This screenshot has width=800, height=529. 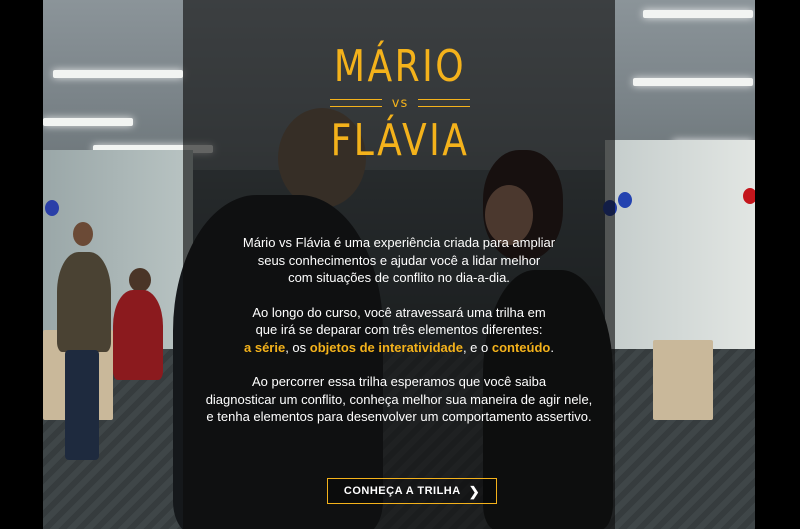 I want to click on ceiling-light, so click(x=698, y=14).